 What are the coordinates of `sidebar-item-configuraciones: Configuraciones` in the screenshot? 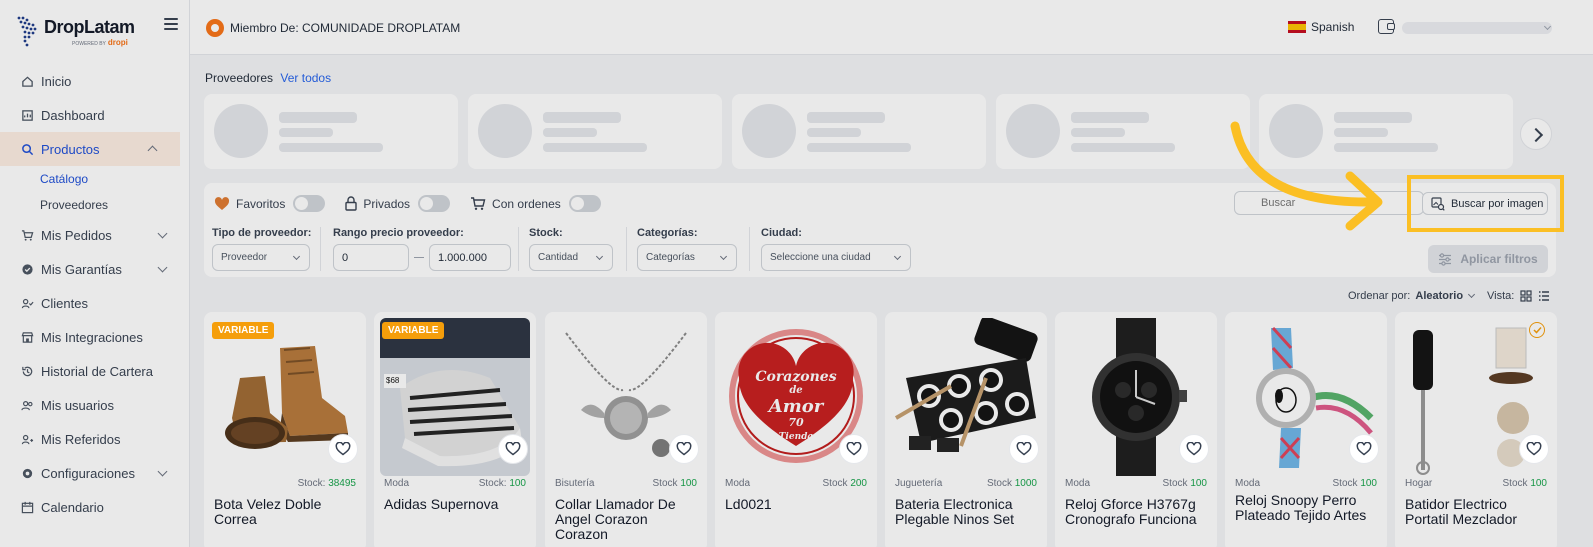 It's located at (95, 473).